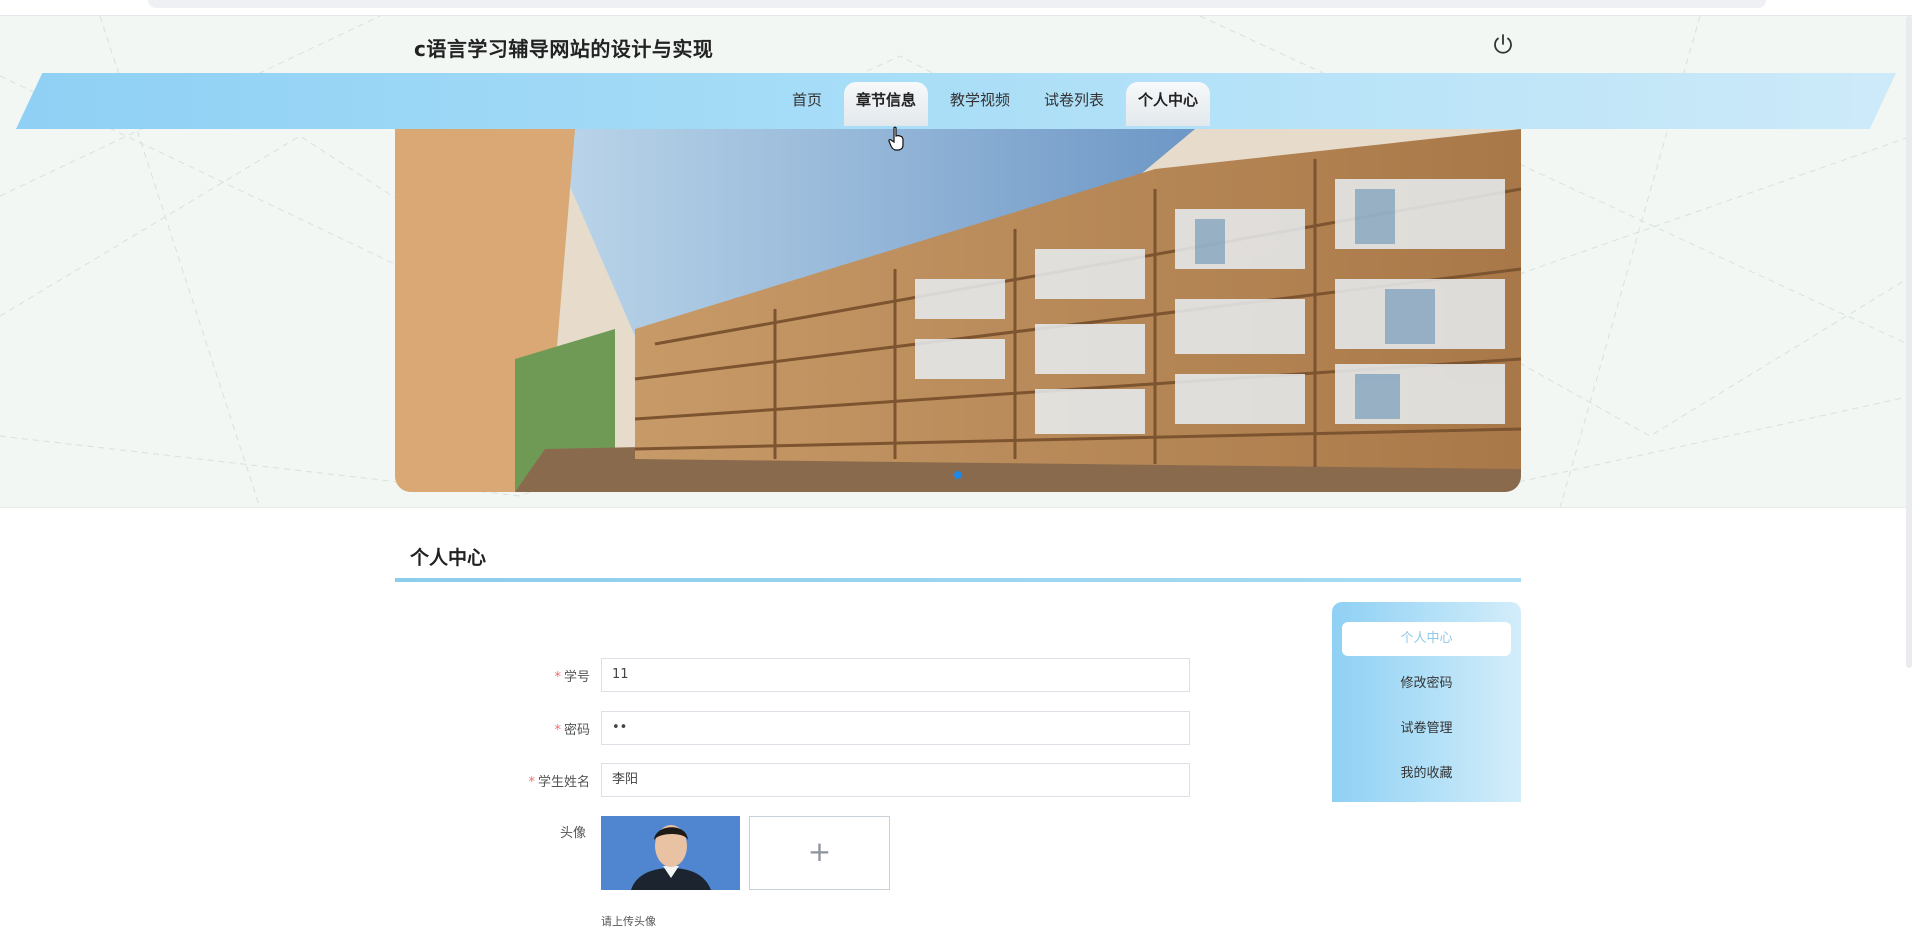 The height and width of the screenshot is (934, 1912). Describe the element at coordinates (1426, 774) in the screenshot. I see `side-item-favorites: 我的收藏` at that location.